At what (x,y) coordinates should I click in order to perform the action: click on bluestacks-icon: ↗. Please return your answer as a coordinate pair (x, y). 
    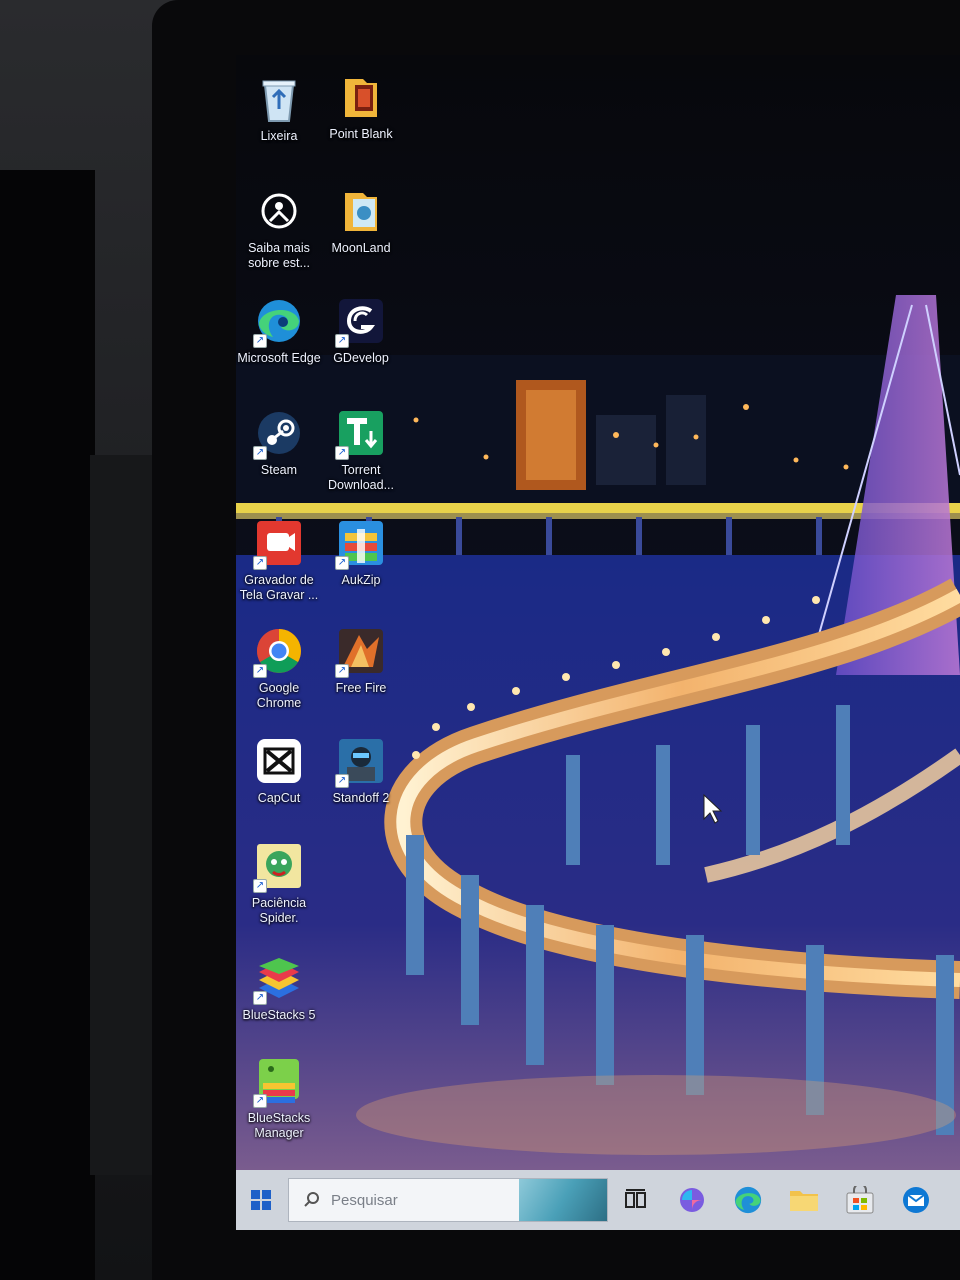
    Looking at the image, I should click on (279, 978).